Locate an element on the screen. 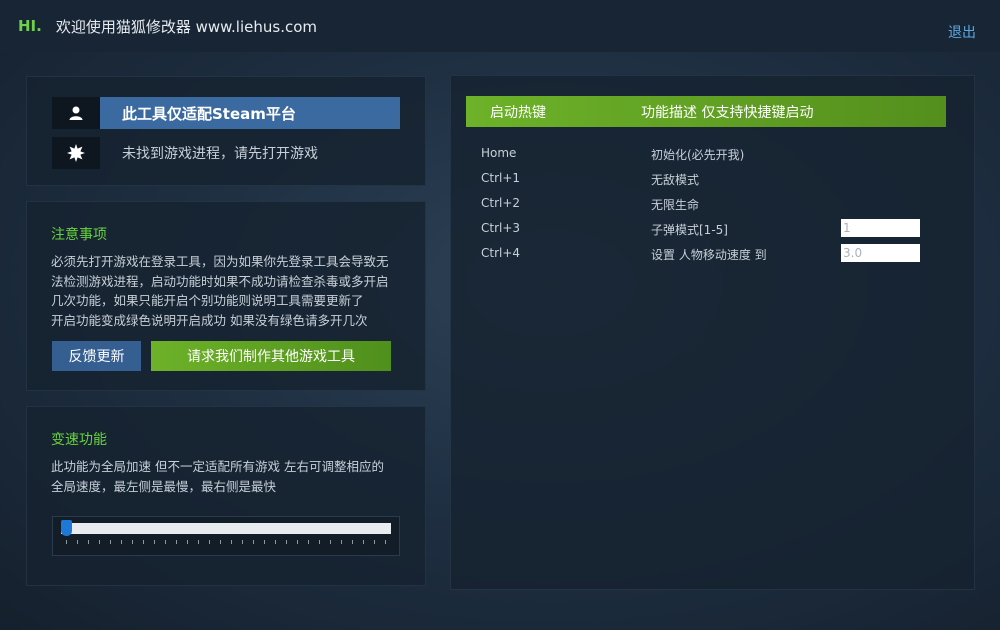 The height and width of the screenshot is (630, 1000). move-speed-input is located at coordinates (880, 253).